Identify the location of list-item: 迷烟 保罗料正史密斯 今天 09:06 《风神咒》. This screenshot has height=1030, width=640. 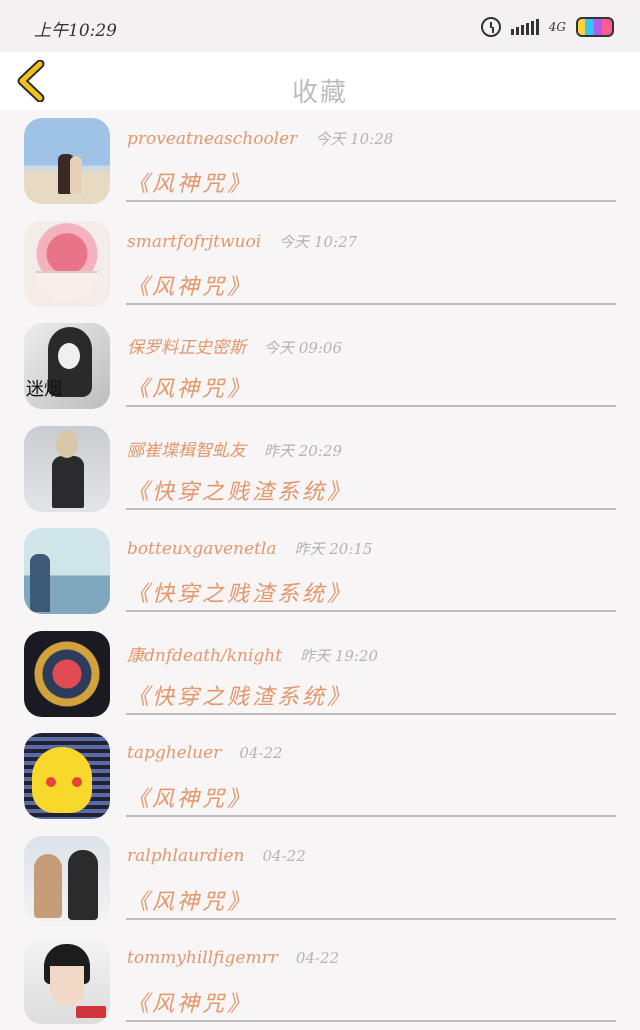
(320, 366).